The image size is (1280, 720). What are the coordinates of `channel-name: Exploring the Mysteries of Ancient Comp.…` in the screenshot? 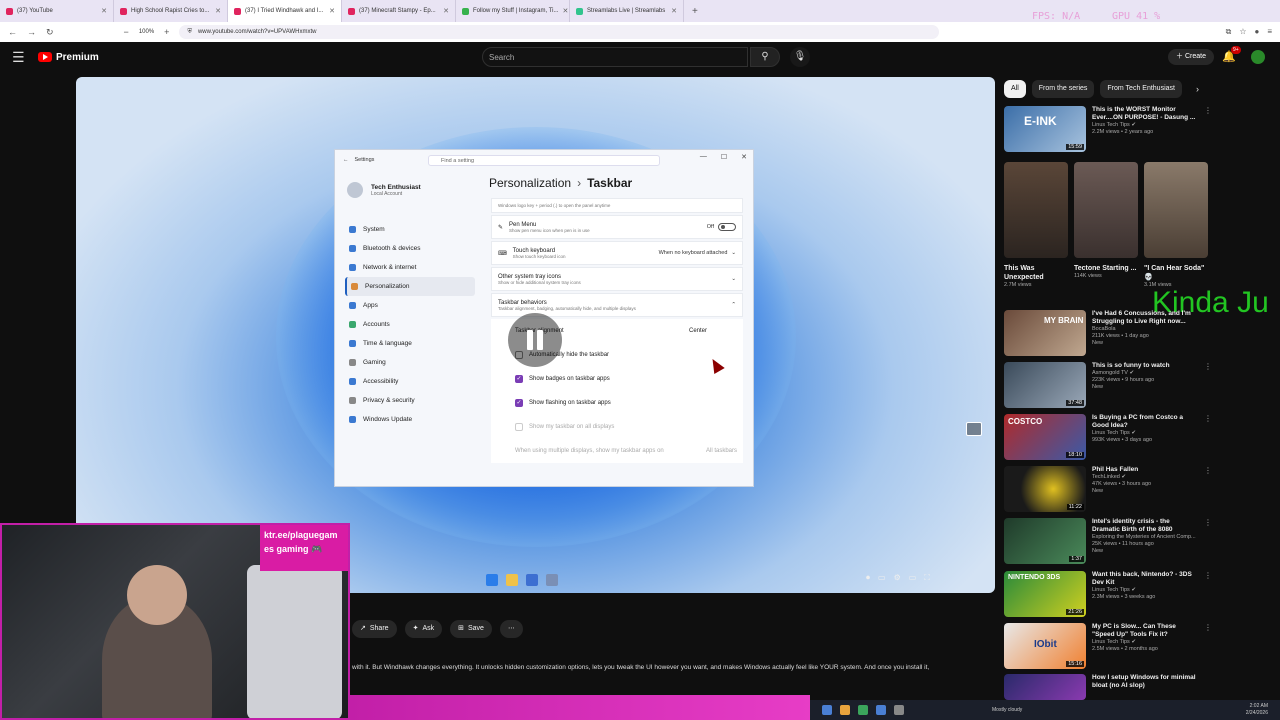 It's located at (1145, 537).